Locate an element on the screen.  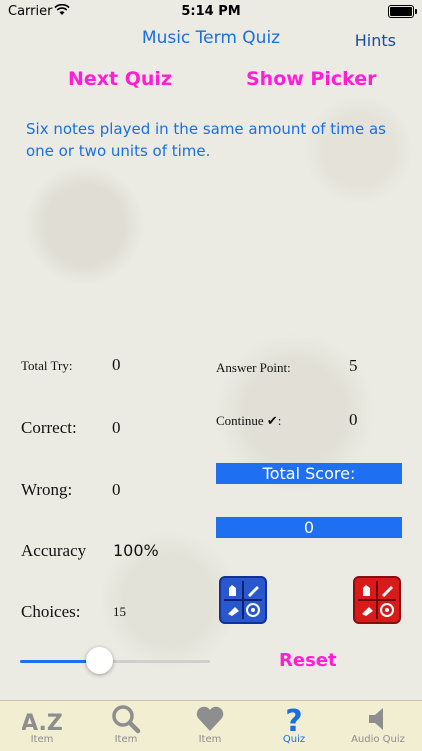
correct-value: 0 is located at coordinates (116, 427).